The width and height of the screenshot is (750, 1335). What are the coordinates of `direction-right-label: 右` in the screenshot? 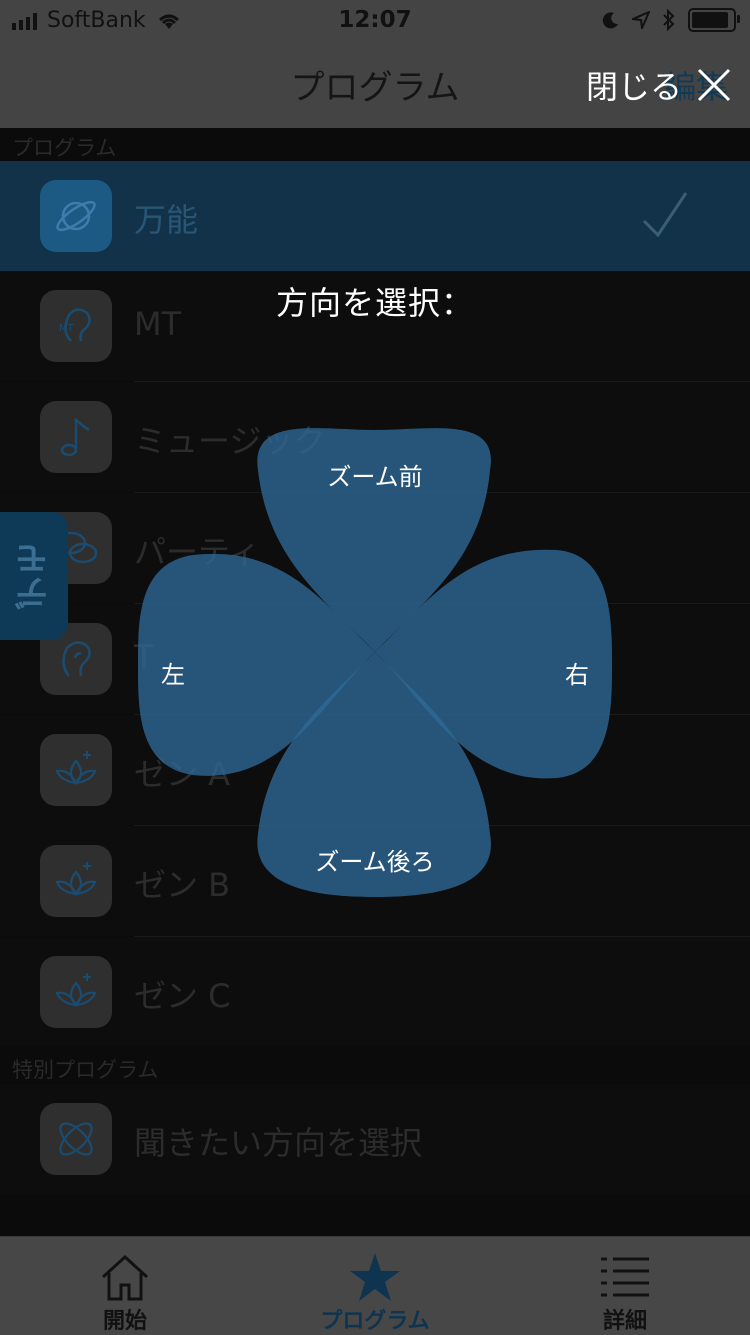 It's located at (577, 675).